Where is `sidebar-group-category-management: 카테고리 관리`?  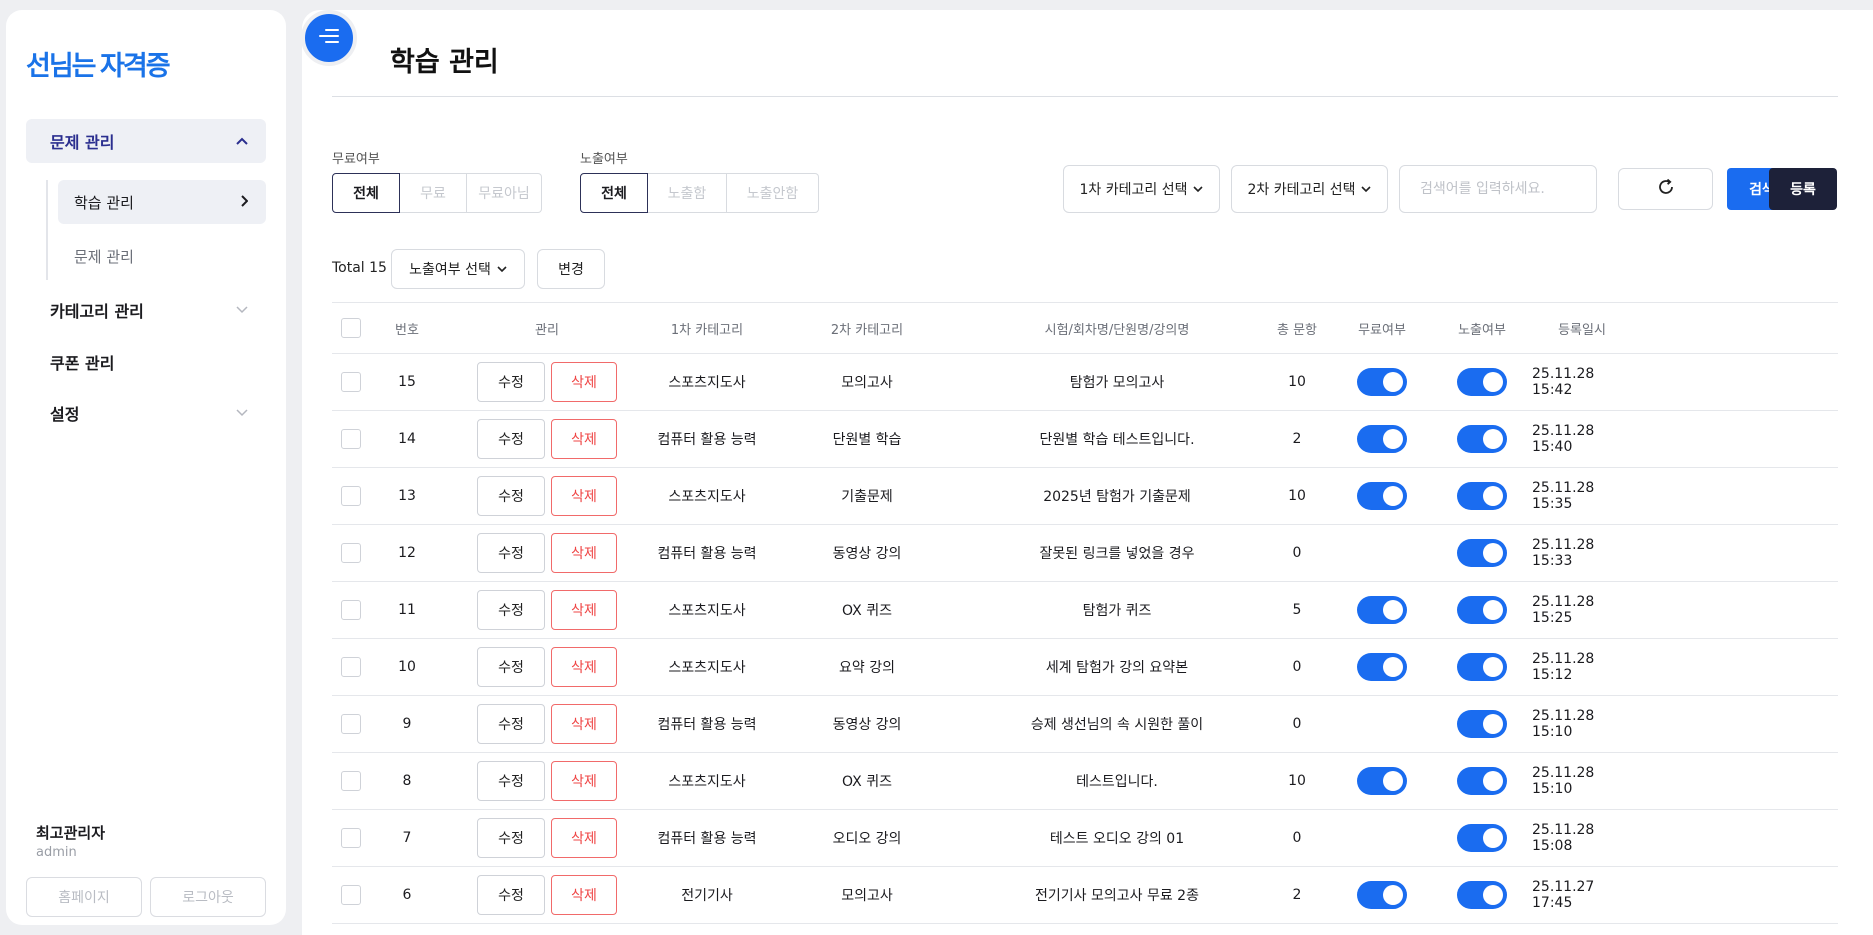 sidebar-group-category-management: 카테고리 관리 is located at coordinates (146, 310).